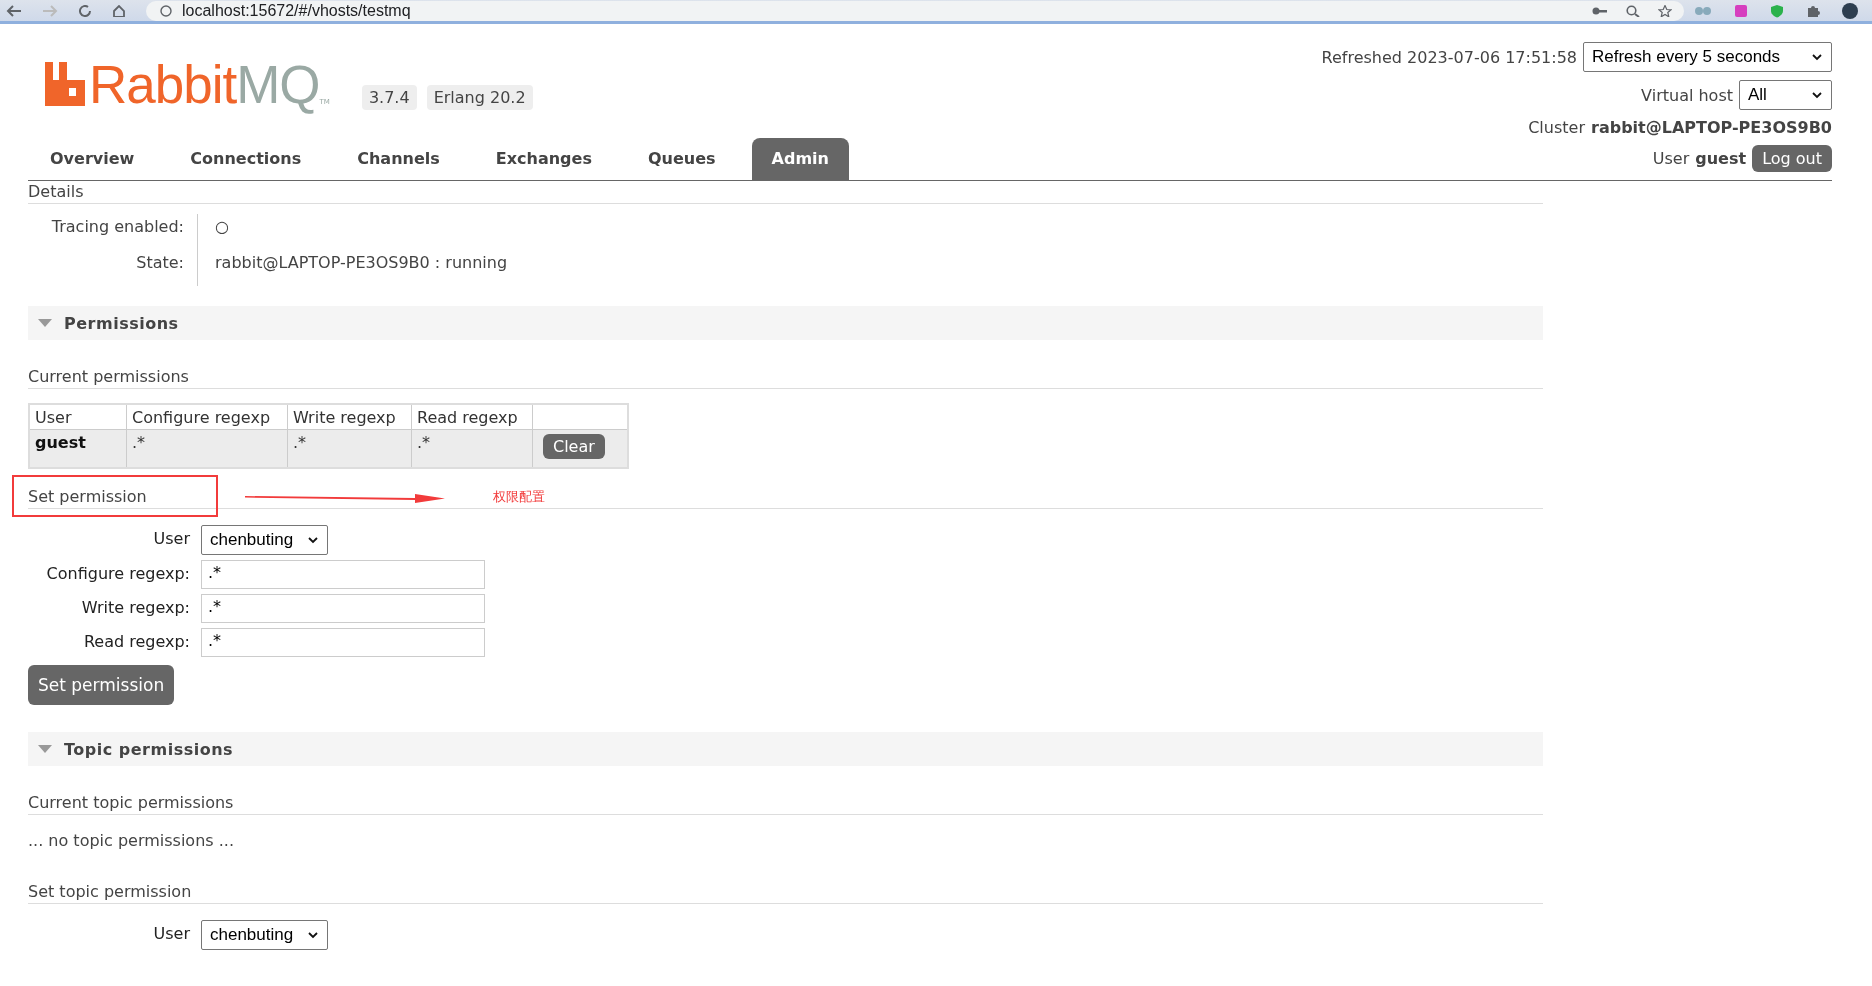 This screenshot has width=1872, height=986. Describe the element at coordinates (785, 377) in the screenshot. I see `section-heading: Current permissions` at that location.